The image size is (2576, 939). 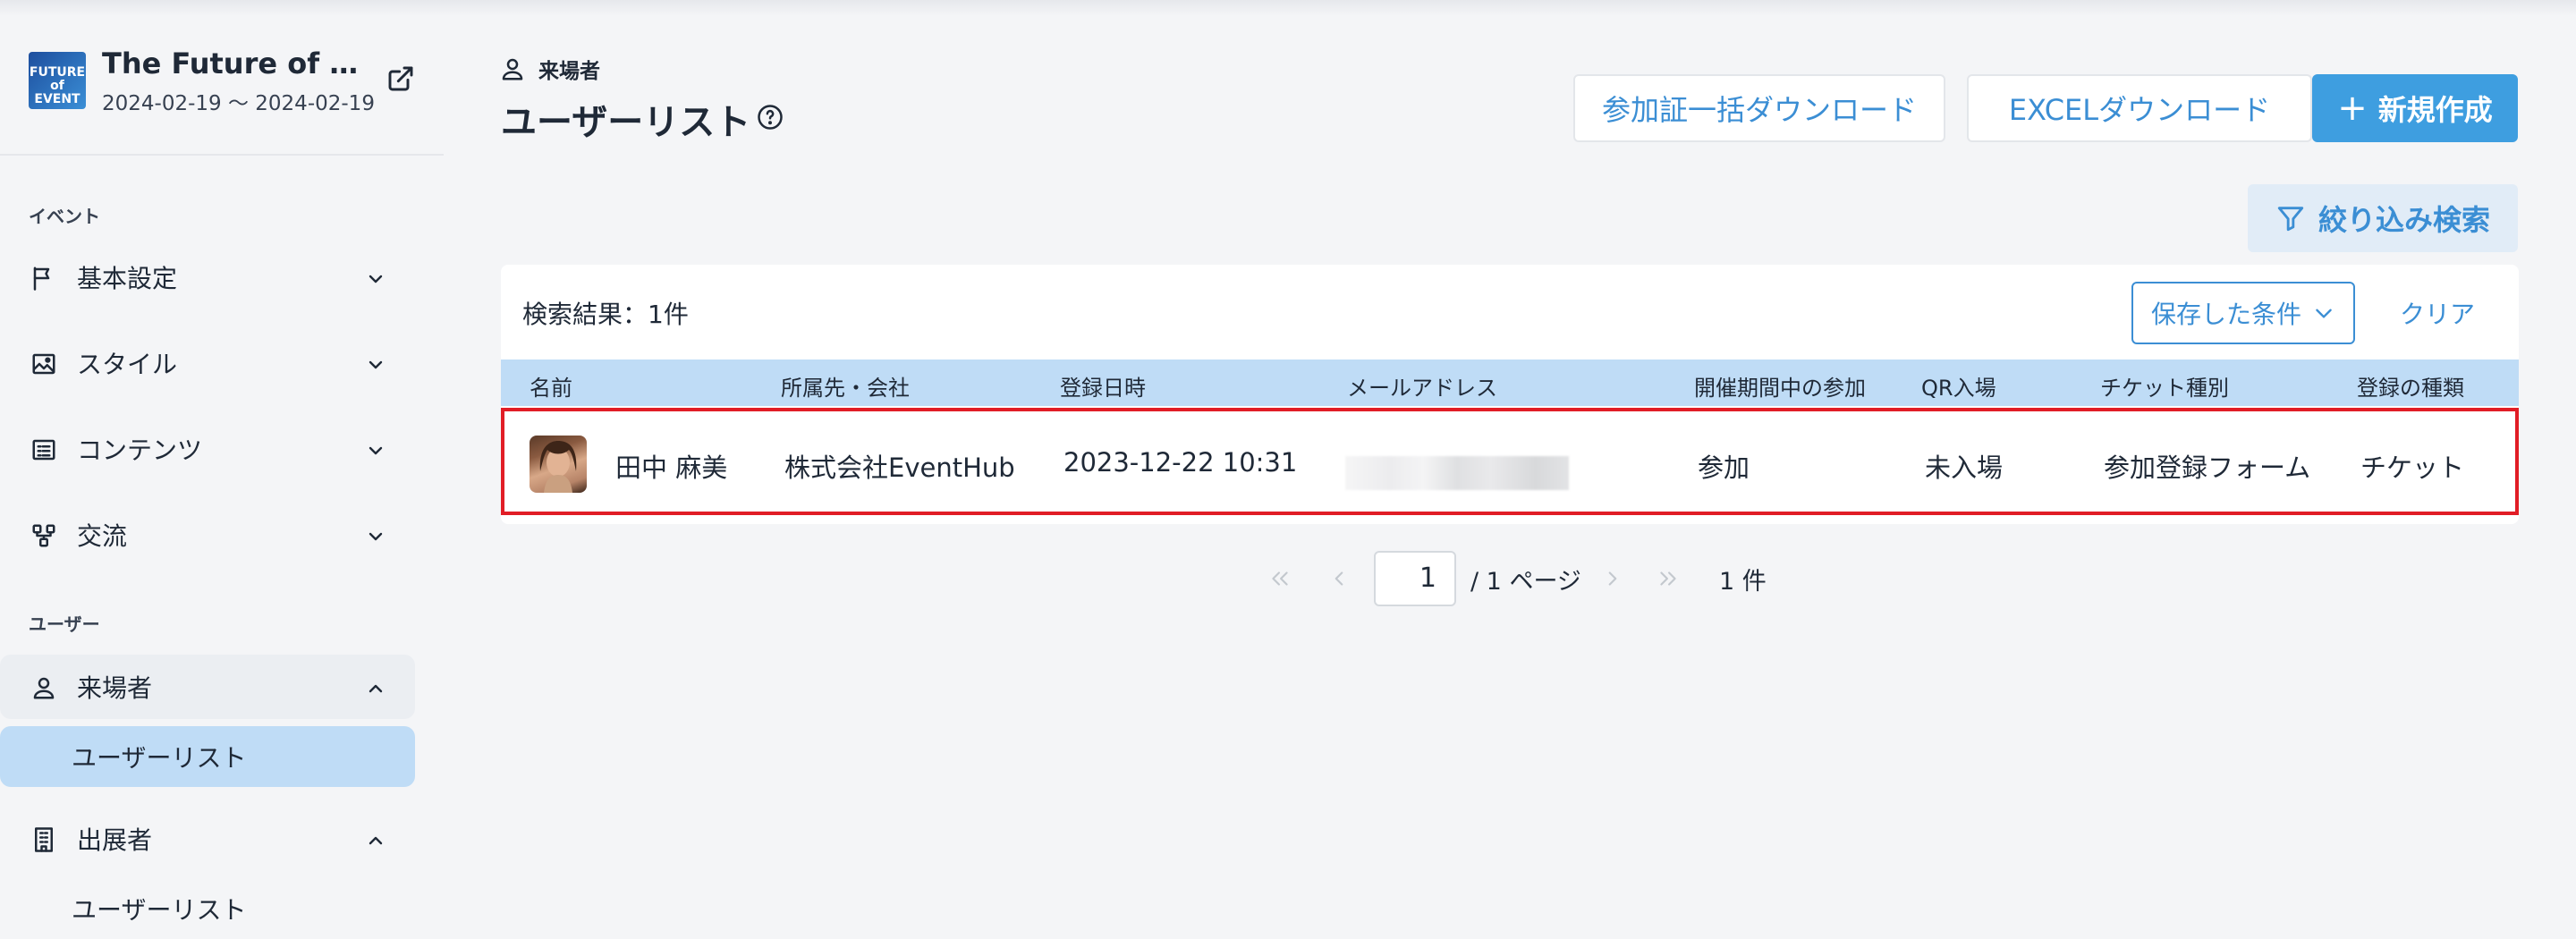 I want to click on avatar-face, so click(x=558, y=467).